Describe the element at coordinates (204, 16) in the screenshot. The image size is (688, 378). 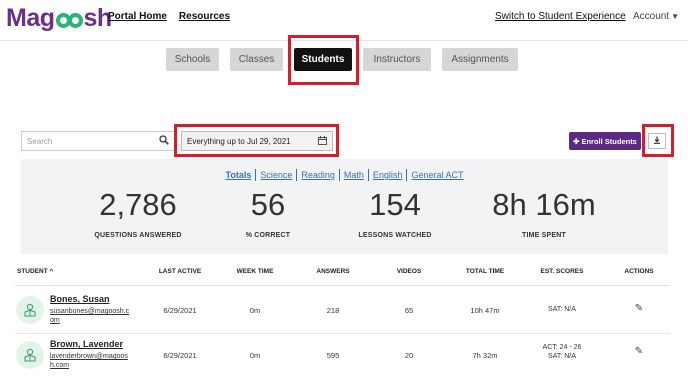
I see `nav-resources: Resources` at that location.